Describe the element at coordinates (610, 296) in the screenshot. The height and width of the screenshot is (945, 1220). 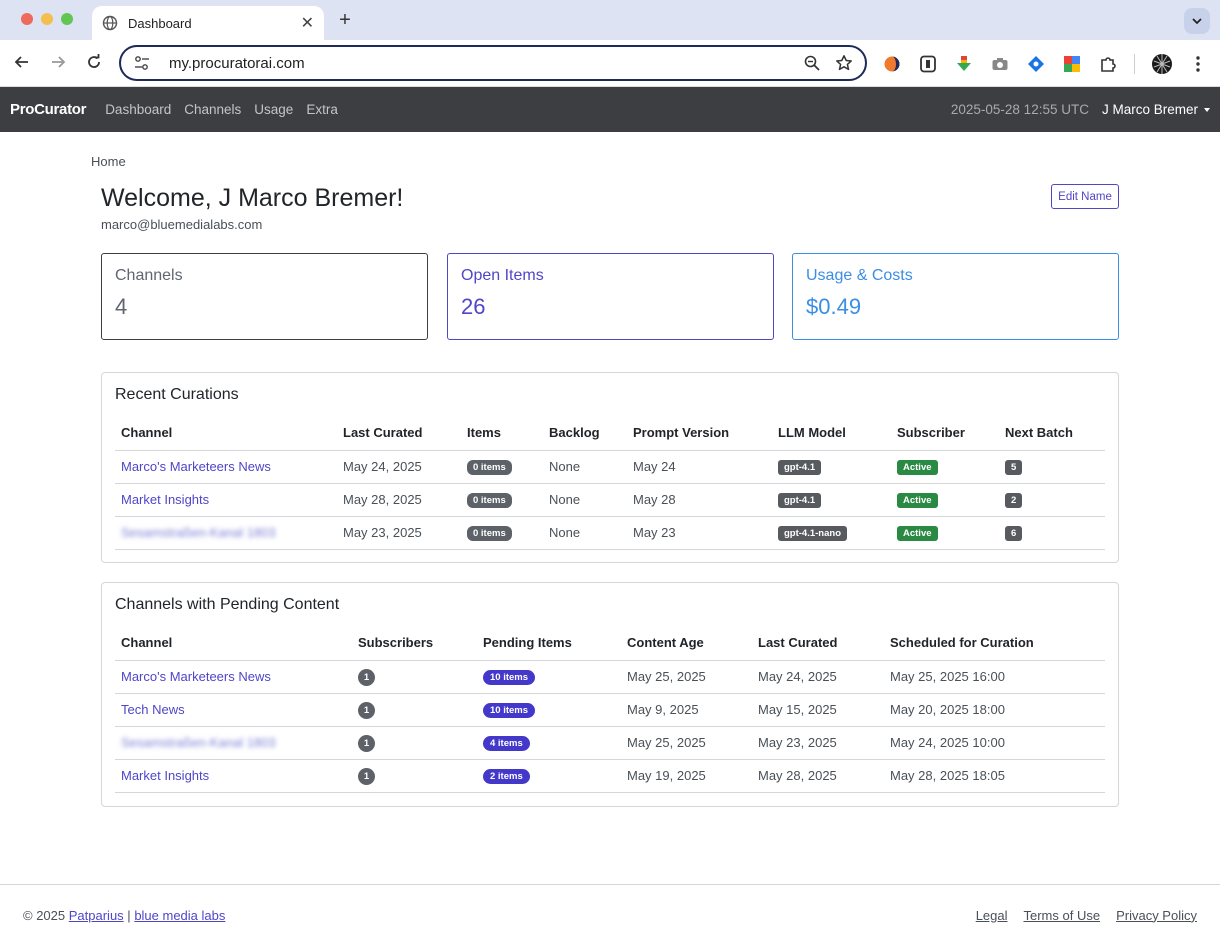
I see `stat-card-open-items: Open Items 26` at that location.